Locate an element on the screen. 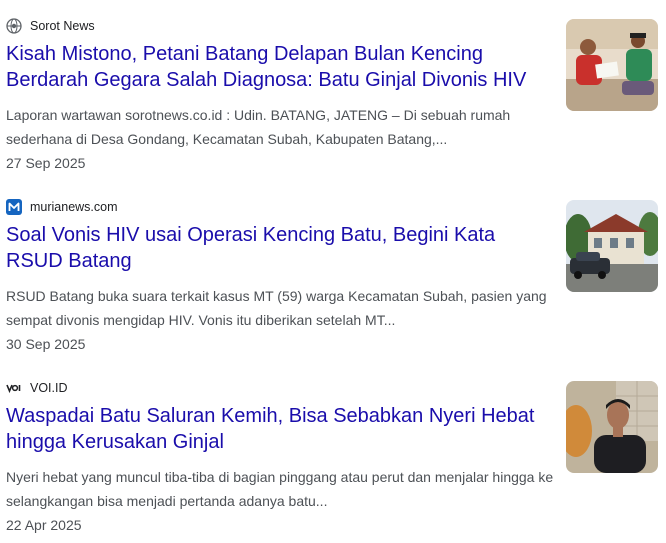 Image resolution: width=666 pixels, height=543 pixels. source-row: Sorot News is located at coordinates (50, 26).